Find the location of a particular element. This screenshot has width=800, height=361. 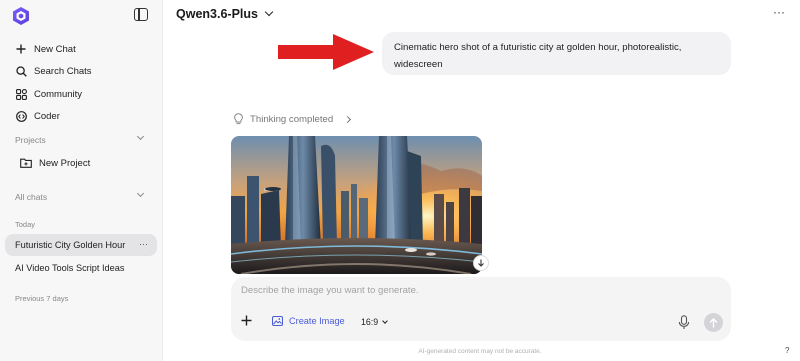

search-chats-label: Search Chats is located at coordinates (63, 71).